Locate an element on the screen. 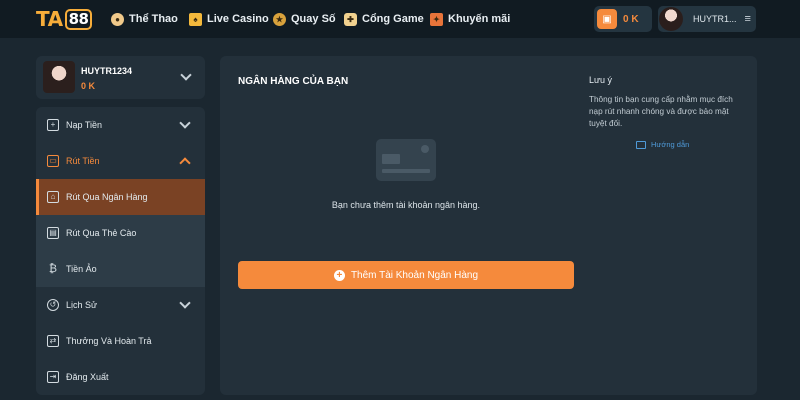 Image resolution: width=800 pixels, height=400 pixels. ball-icon: ● is located at coordinates (117, 19).